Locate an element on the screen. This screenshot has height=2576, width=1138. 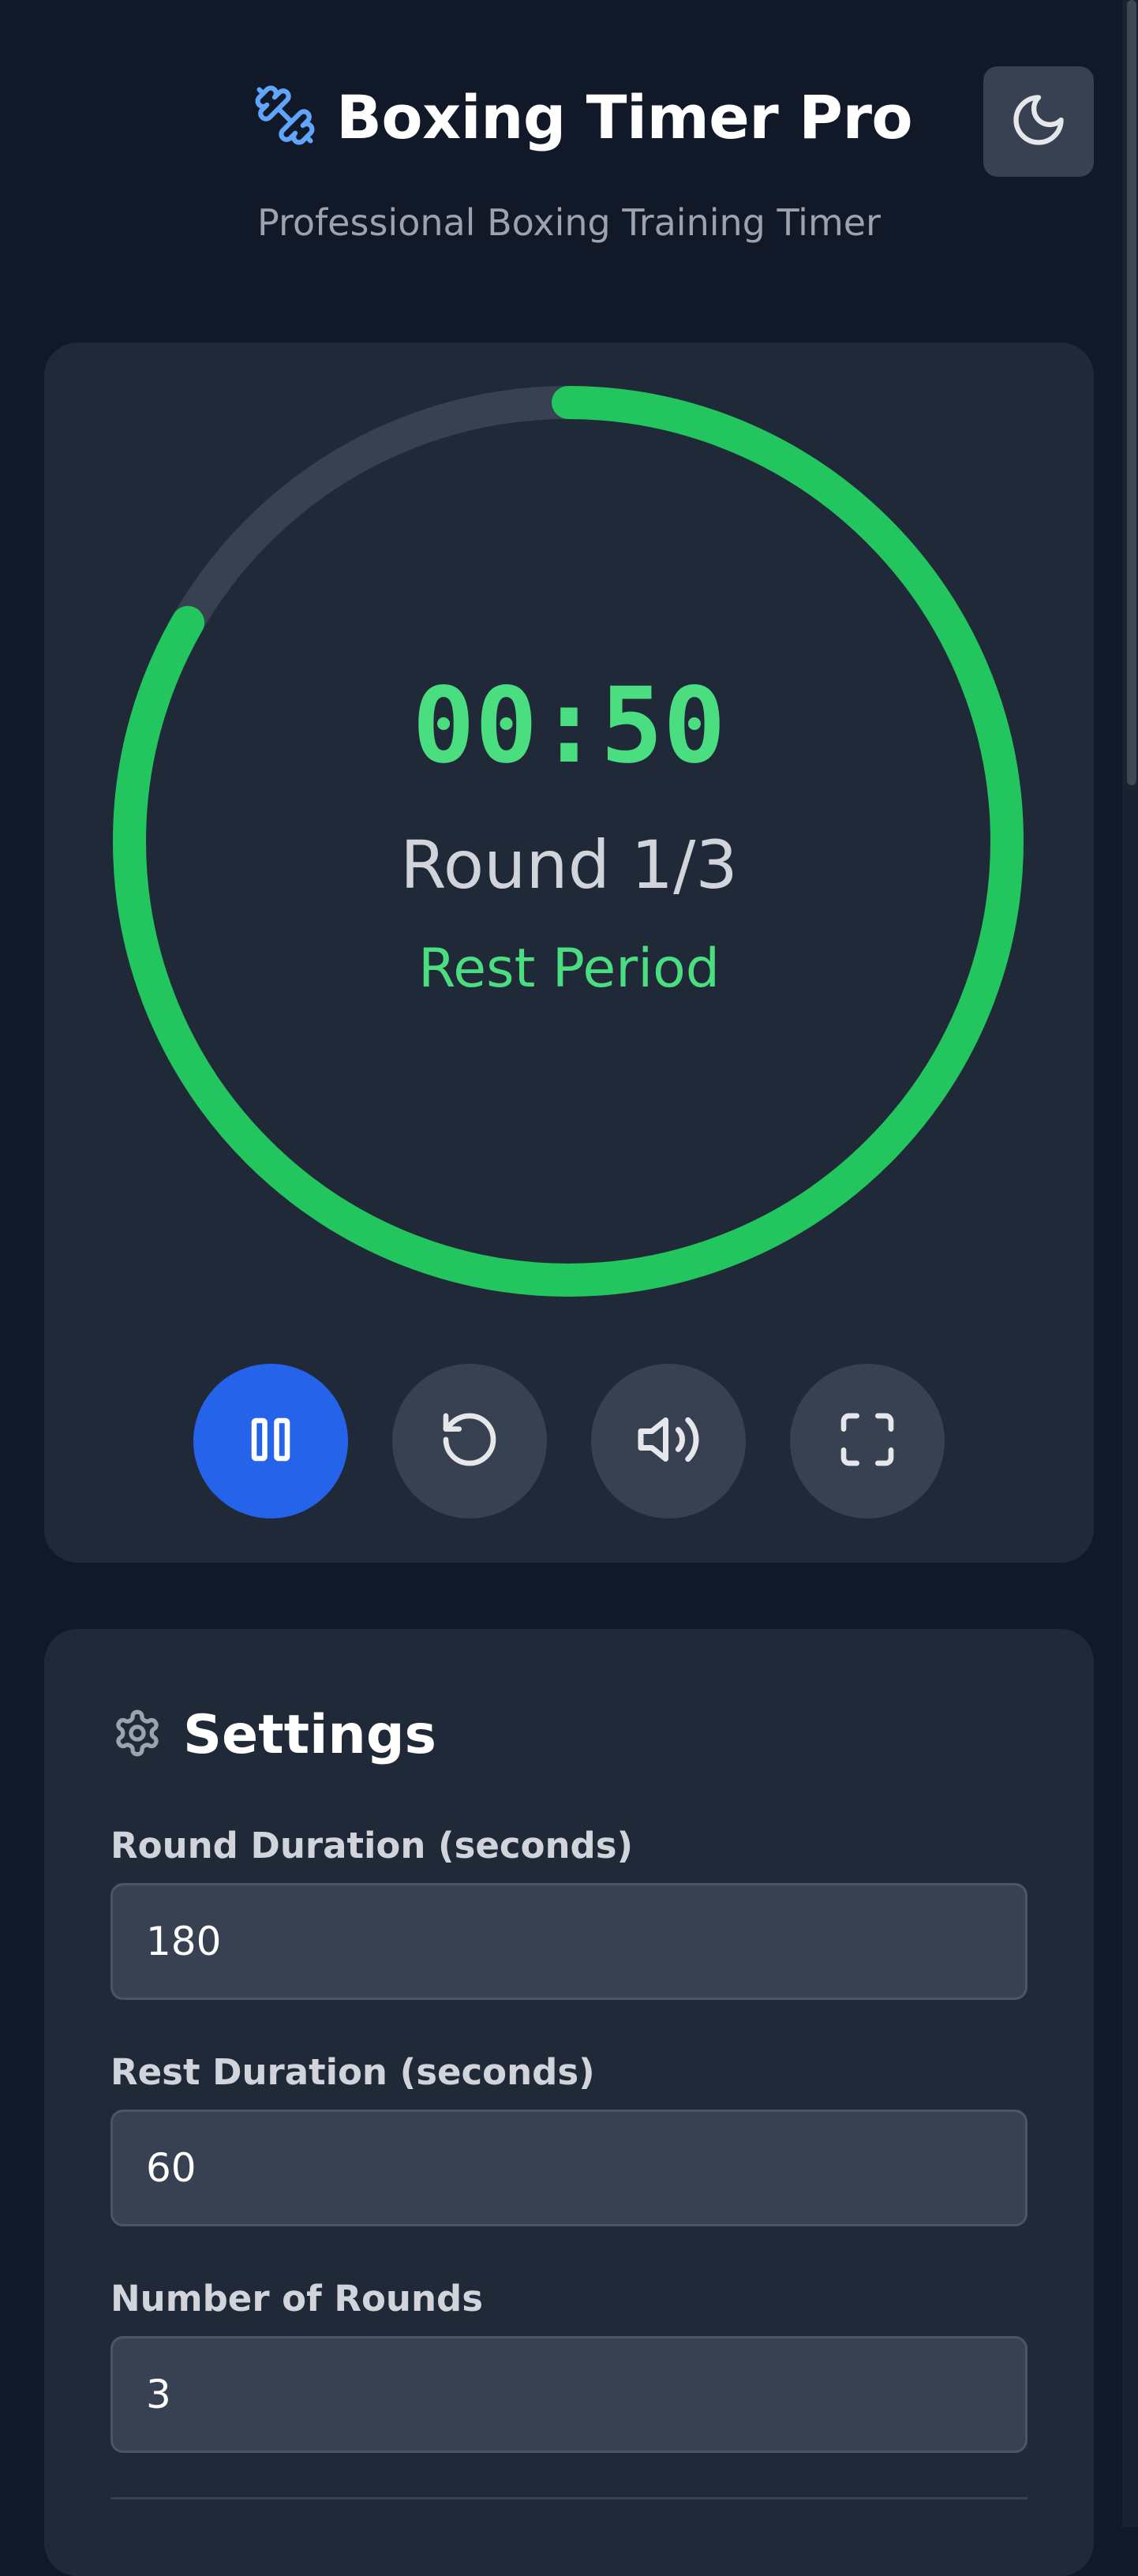
volume-icon is located at coordinates (668, 1441).